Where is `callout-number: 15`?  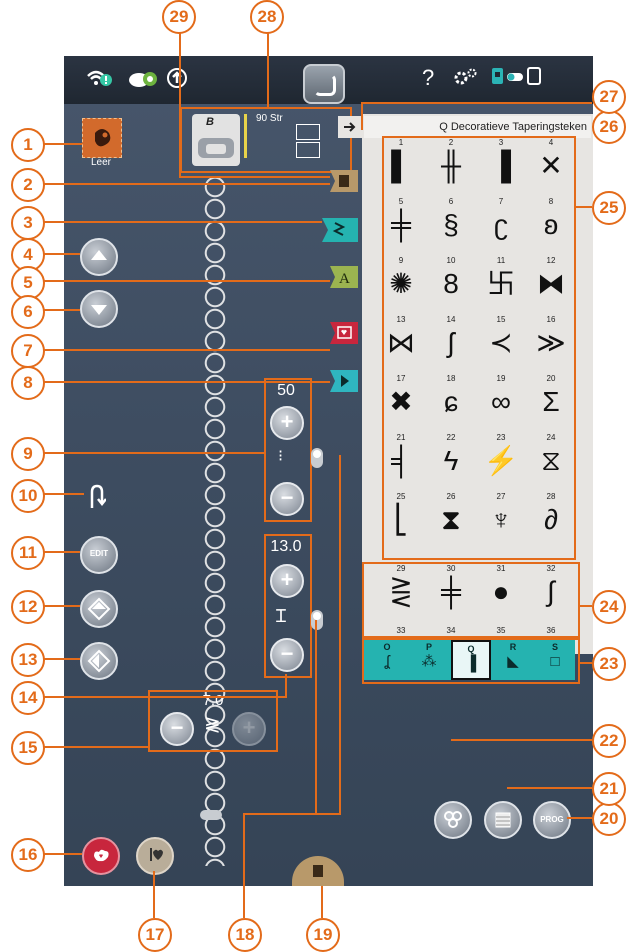
callout-number: 15 is located at coordinates (28, 747).